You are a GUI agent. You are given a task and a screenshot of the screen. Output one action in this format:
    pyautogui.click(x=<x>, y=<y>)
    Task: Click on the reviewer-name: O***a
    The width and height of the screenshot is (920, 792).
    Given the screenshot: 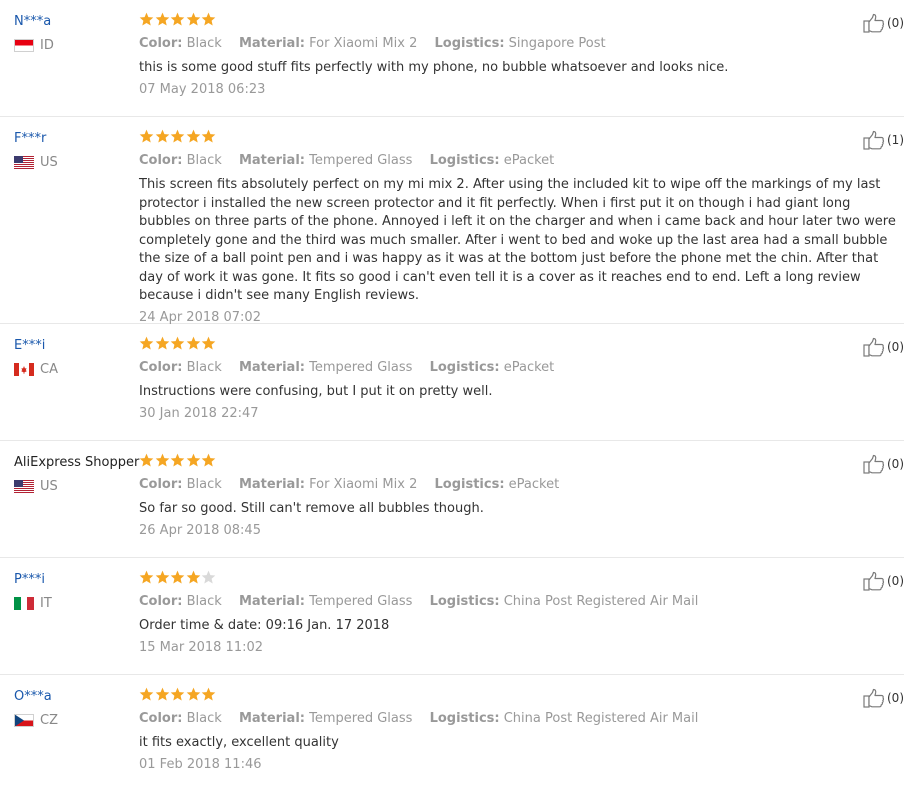 What is the action you would take?
    pyautogui.click(x=78, y=697)
    